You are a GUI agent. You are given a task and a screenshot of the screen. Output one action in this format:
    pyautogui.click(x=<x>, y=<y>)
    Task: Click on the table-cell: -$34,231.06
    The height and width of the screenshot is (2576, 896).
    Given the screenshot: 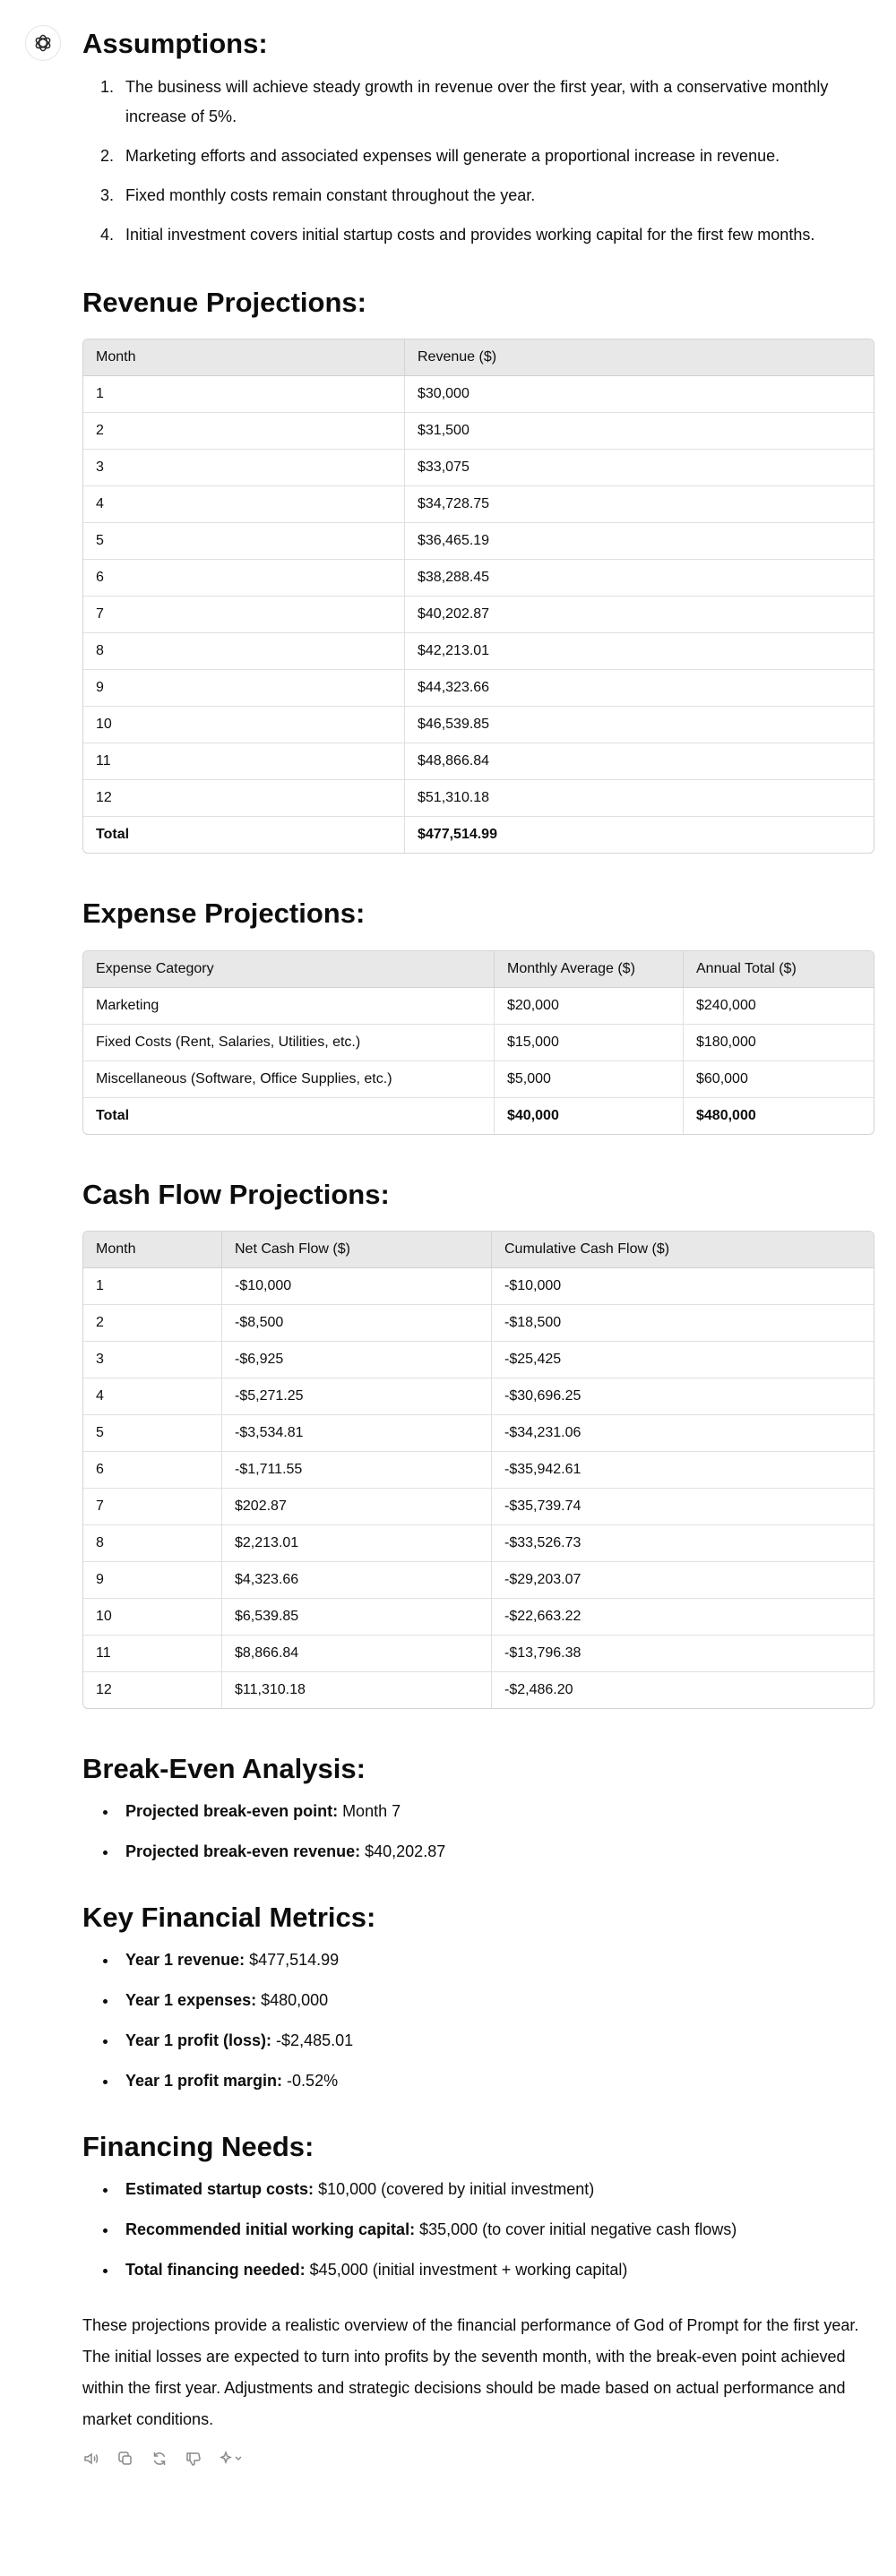 What is the action you would take?
    pyautogui.click(x=683, y=1433)
    